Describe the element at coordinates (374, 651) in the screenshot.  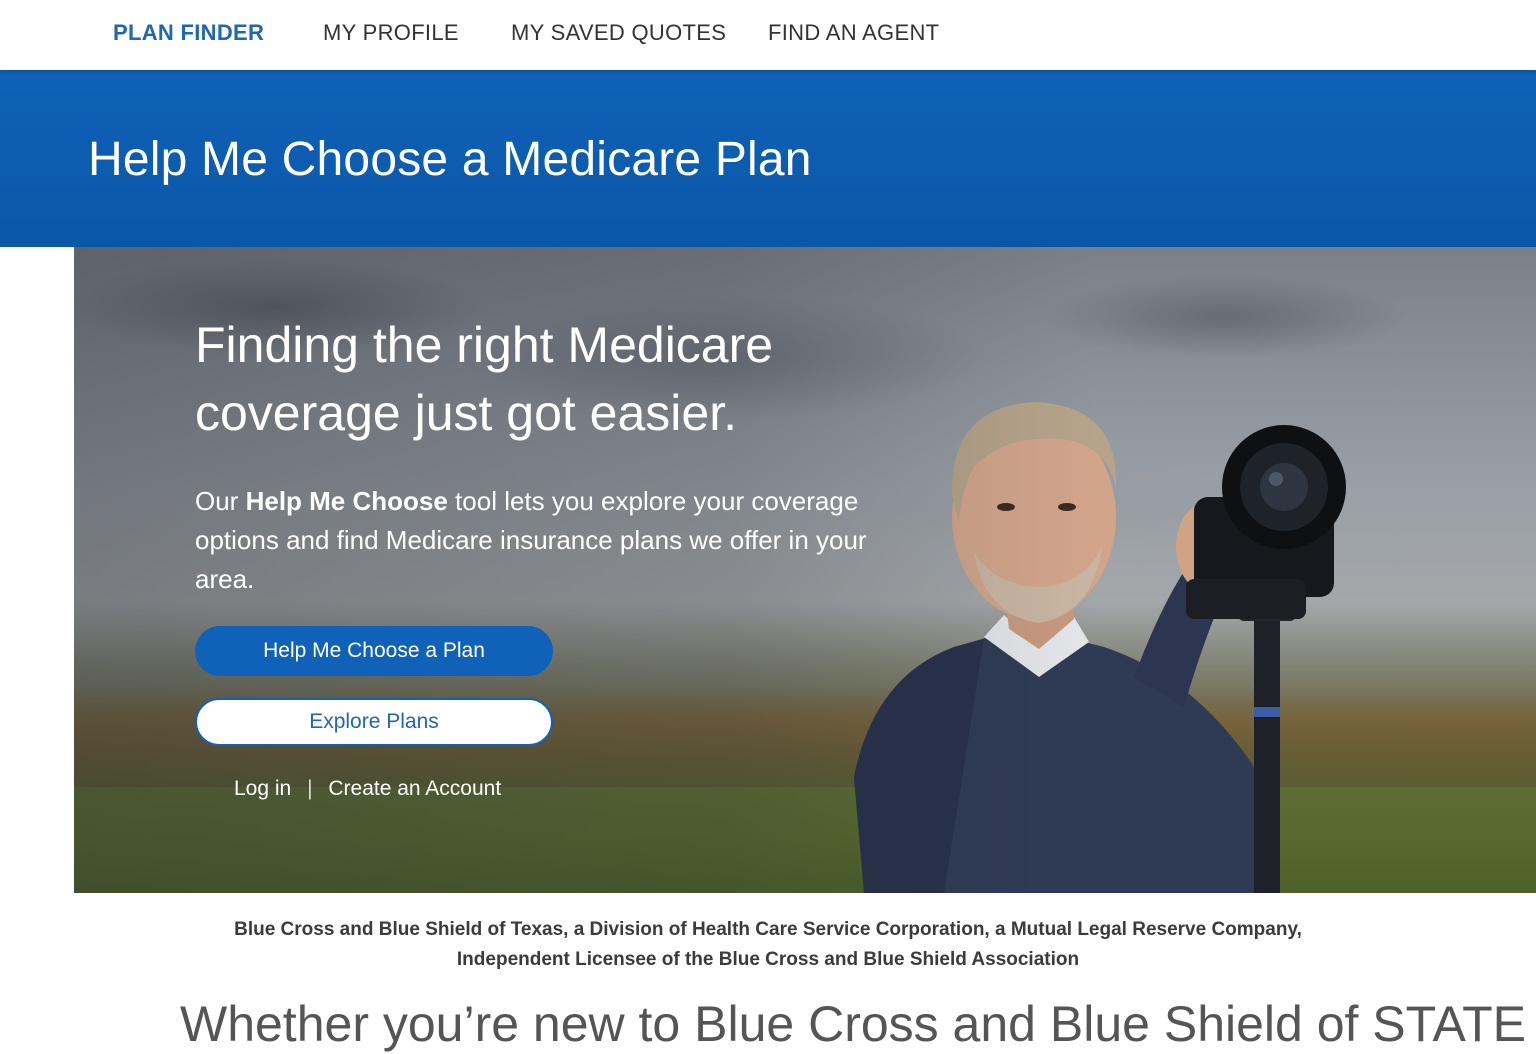
I see `help-me-choose-plan-button: Help Me Choose a Plan` at that location.